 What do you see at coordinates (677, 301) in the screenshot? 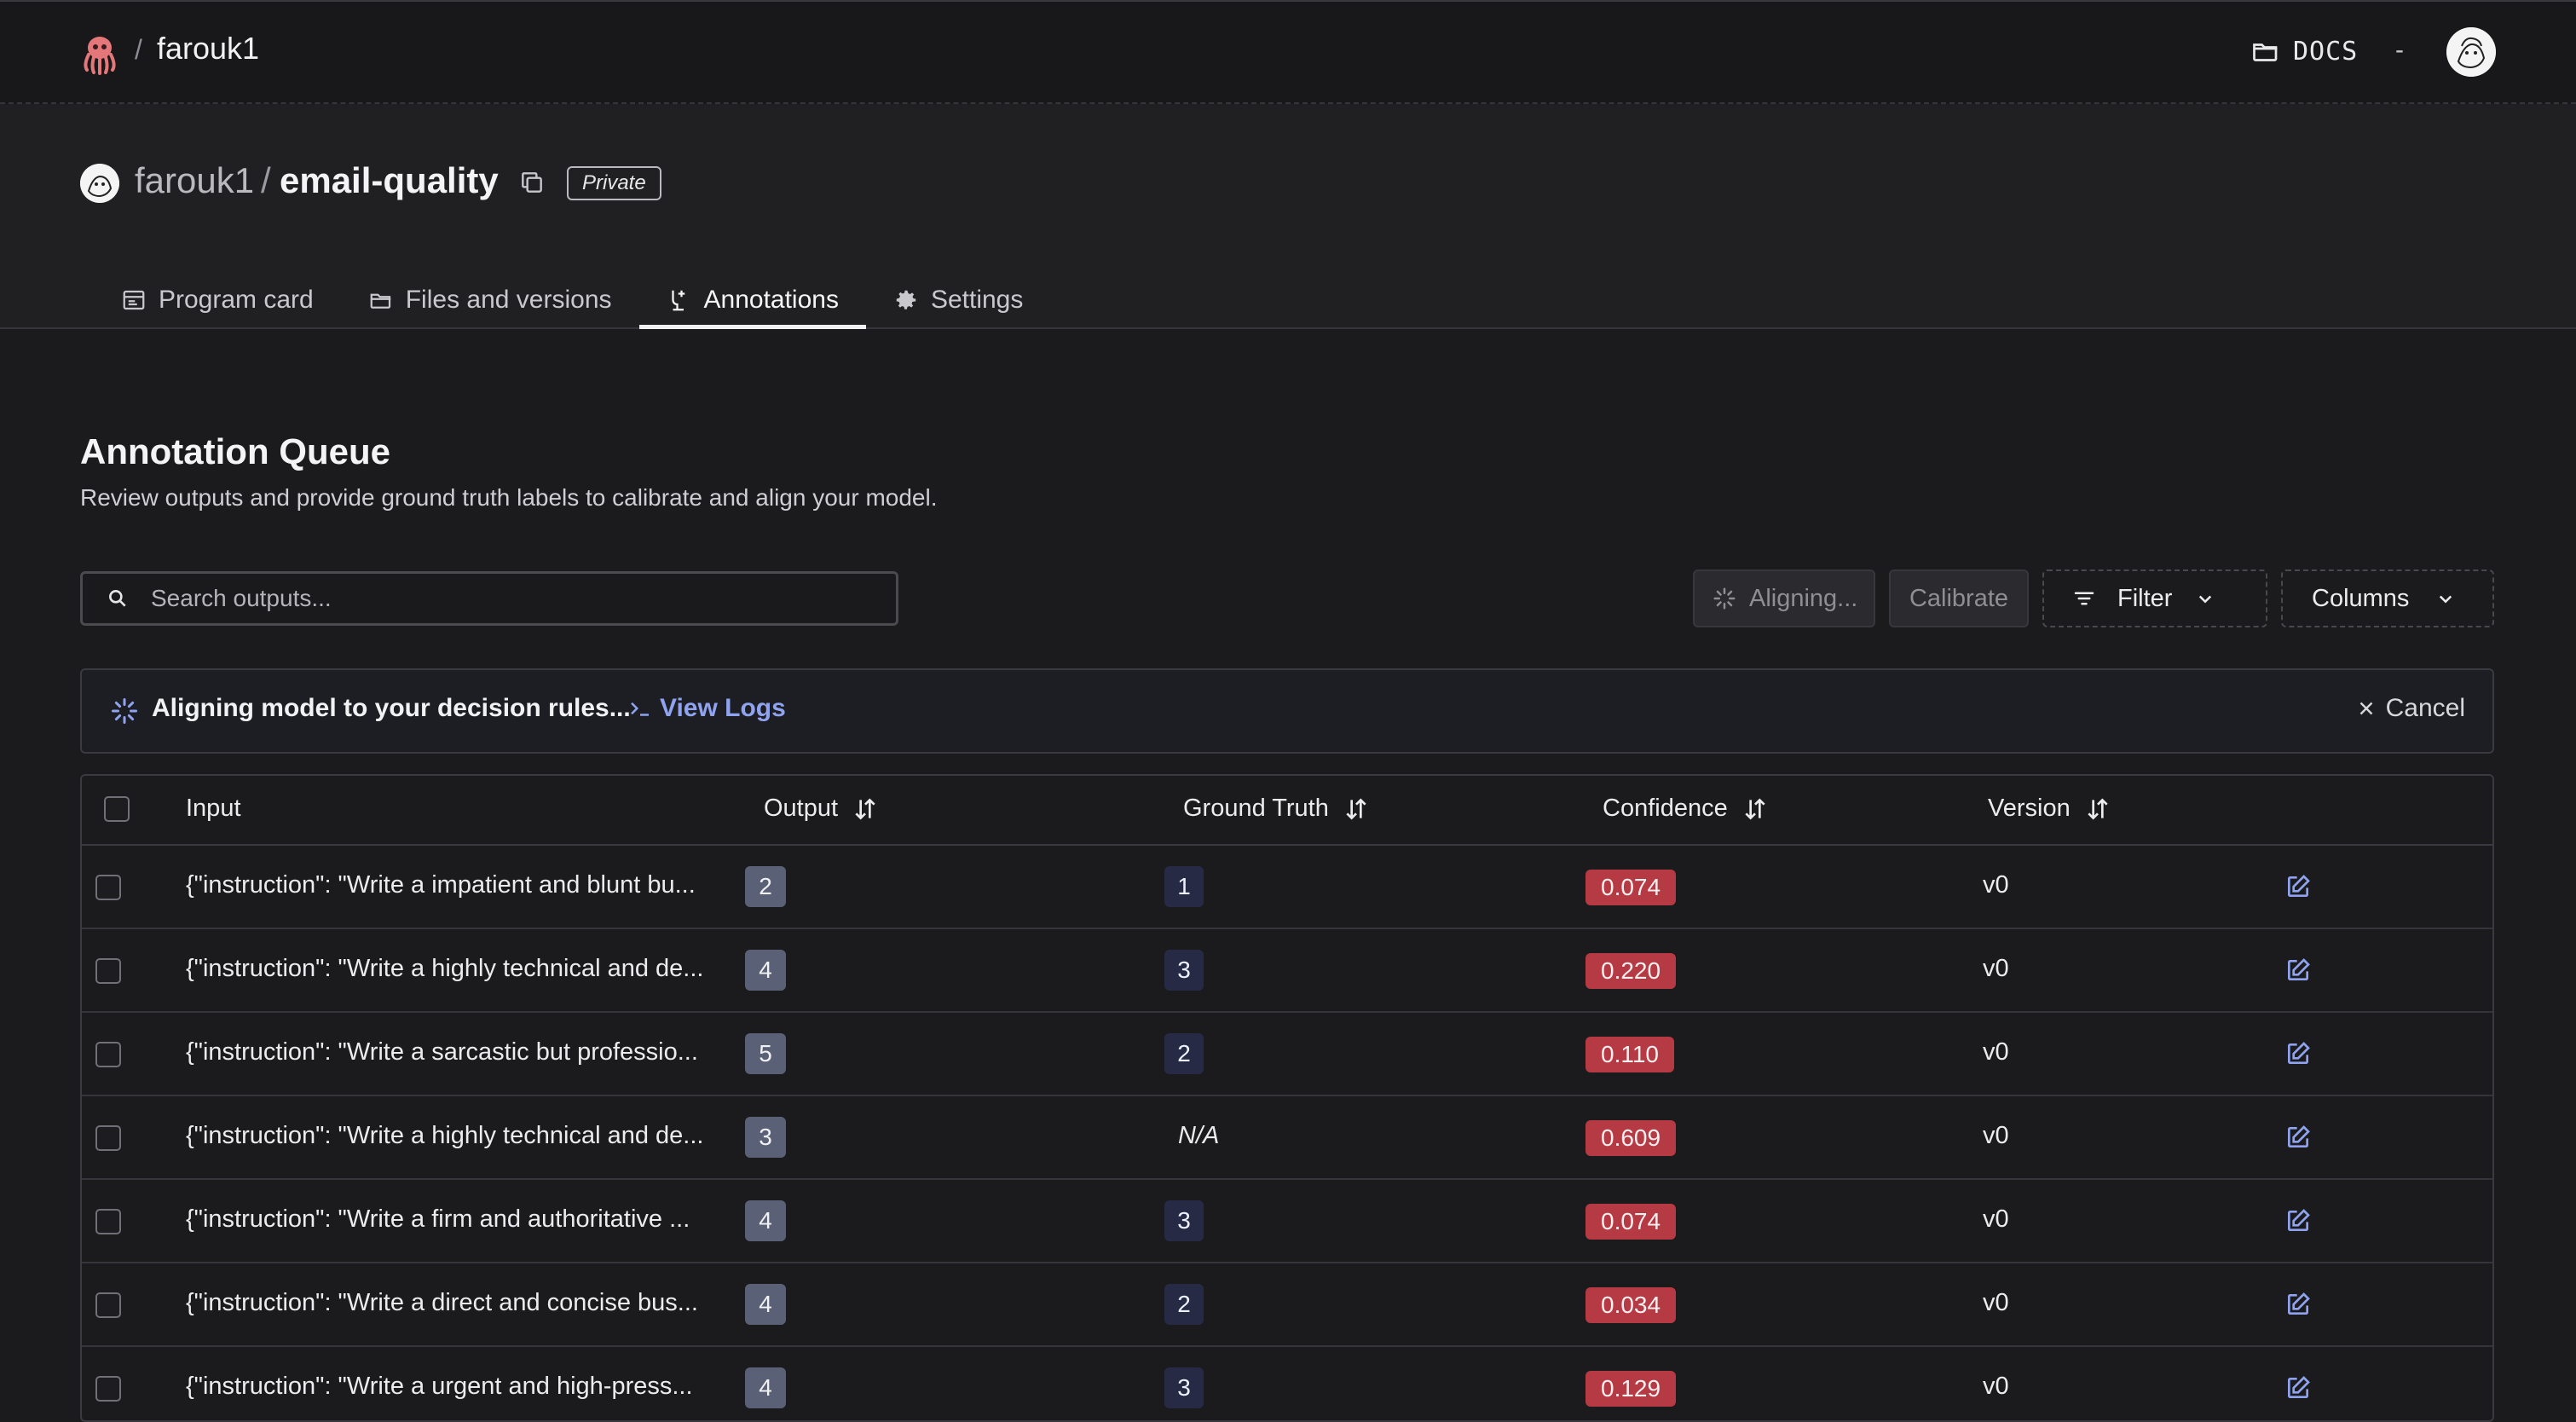
I see `annotation-icon` at bounding box center [677, 301].